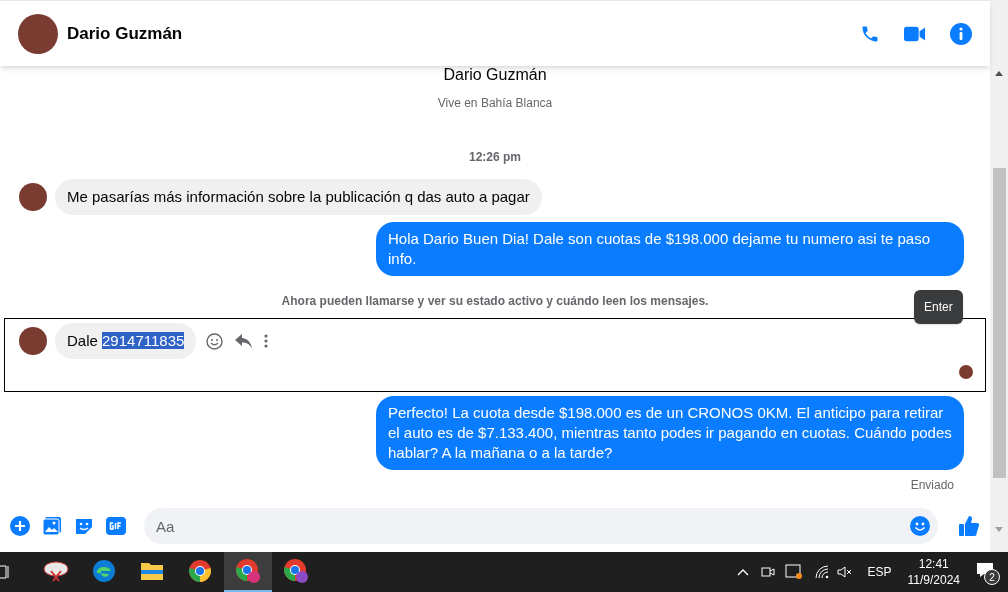 The width and height of the screenshot is (1008, 592). What do you see at coordinates (670, 249) in the screenshot?
I see `outgoing-message: Hola Dario Buen Dia! Dale son cuotas de $198.000 dejame tu numero asi te paso info.` at bounding box center [670, 249].